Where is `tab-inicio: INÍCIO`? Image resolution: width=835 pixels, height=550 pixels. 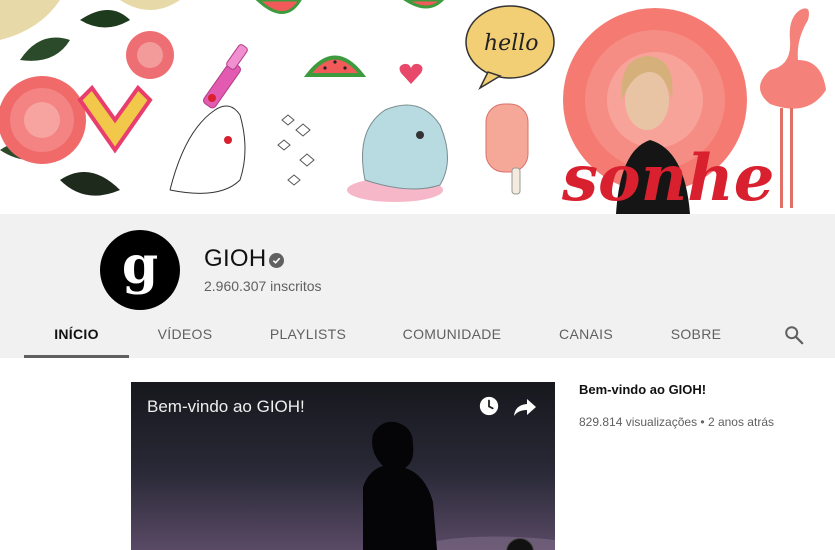
tab-inicio: INÍCIO is located at coordinates (76, 336).